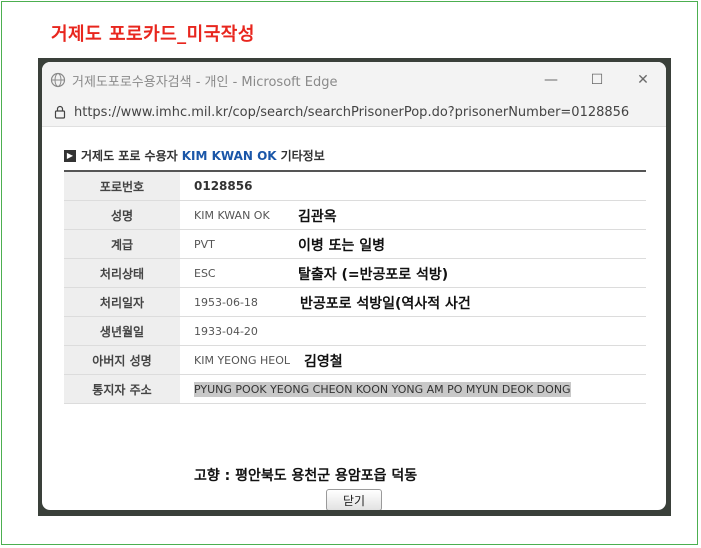  Describe the element at coordinates (355, 159) in the screenshot. I see `section-header: ▶ 거제도 포로 수용자 KIM KWAN OK 기타정보` at that location.